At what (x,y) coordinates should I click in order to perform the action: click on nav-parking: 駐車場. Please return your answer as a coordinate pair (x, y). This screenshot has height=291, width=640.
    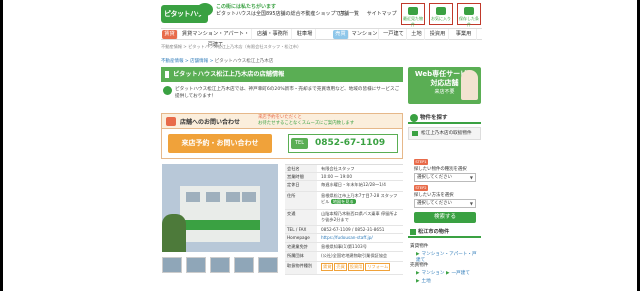
    Looking at the image, I should click on (305, 34).